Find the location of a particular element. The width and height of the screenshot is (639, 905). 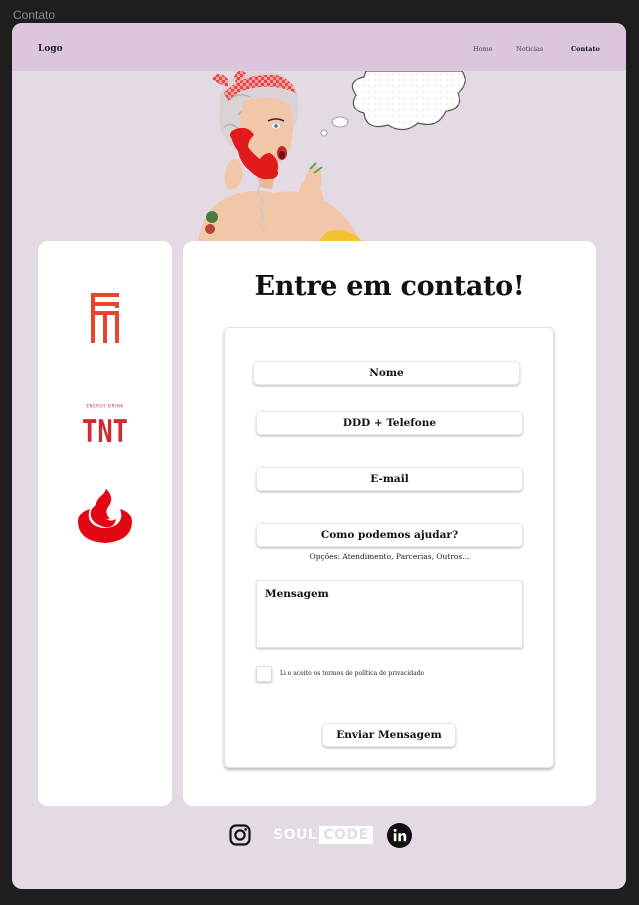

partners-card: ENERGY DRINK TNT is located at coordinates (105, 523).